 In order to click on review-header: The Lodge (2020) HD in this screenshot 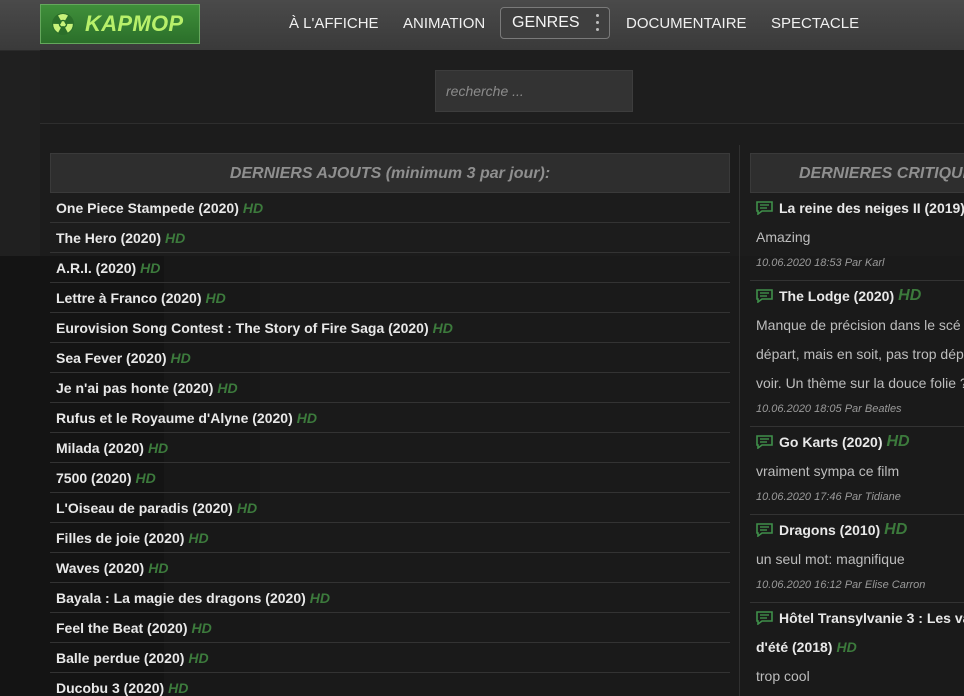, I will do `click(860, 296)`.